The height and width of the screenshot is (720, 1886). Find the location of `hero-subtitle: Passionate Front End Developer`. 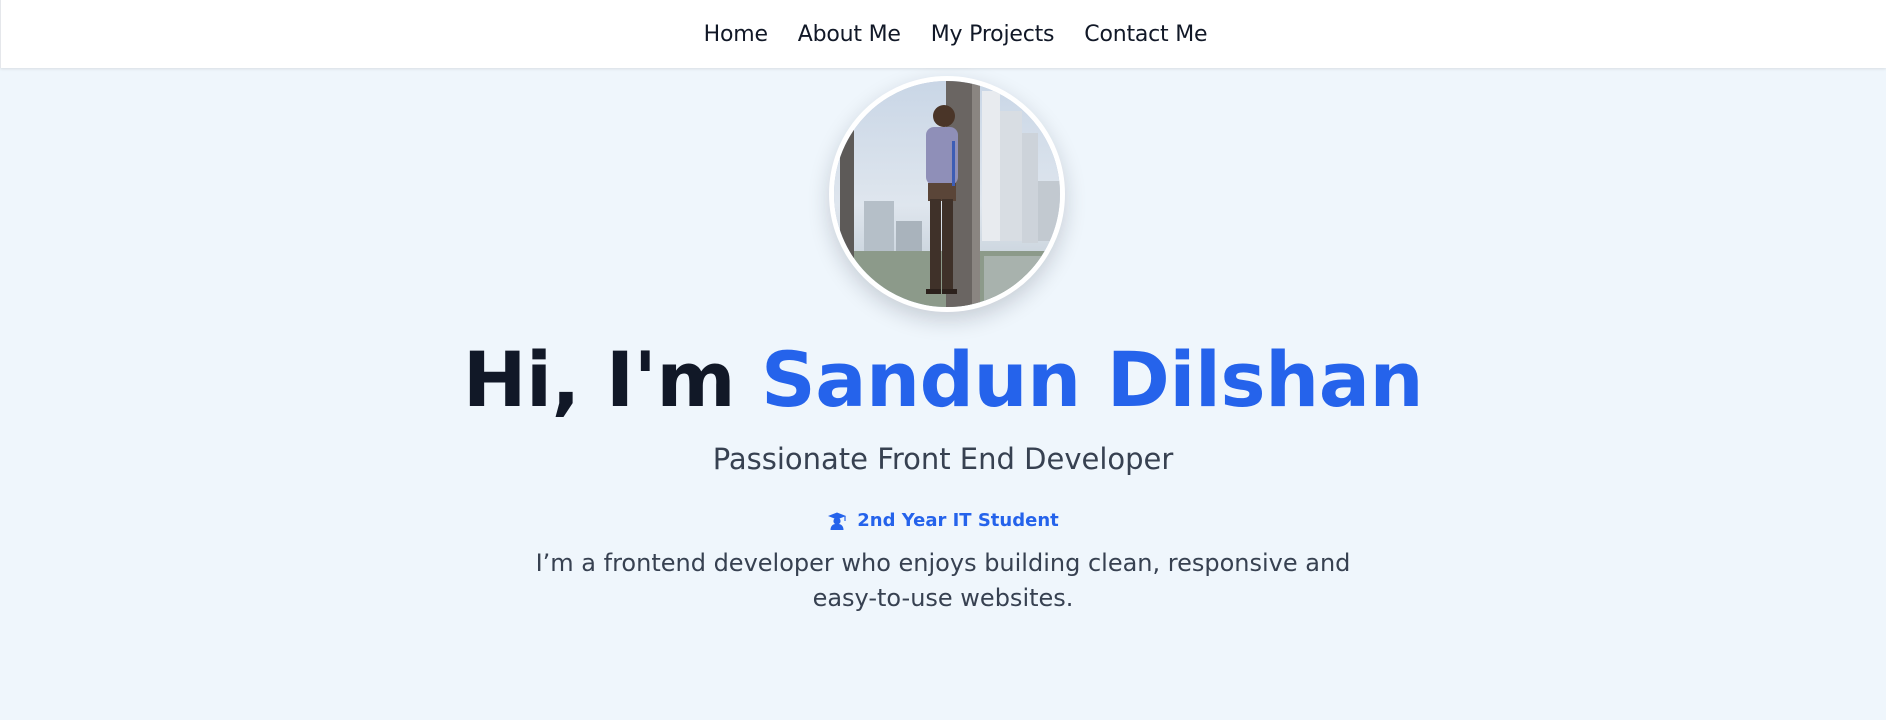

hero-subtitle: Passionate Front End Developer is located at coordinates (943, 459).